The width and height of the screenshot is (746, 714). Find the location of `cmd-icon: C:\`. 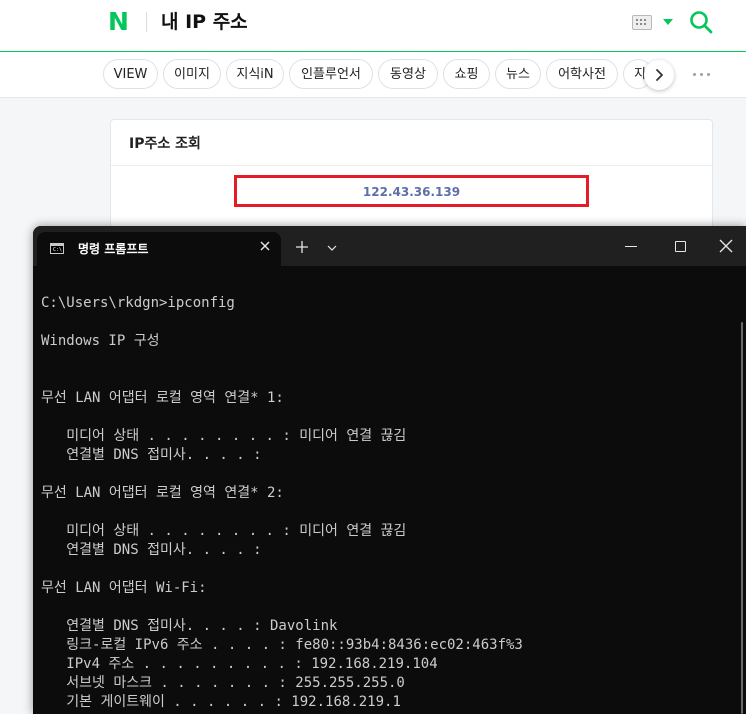

cmd-icon: C:\ is located at coordinates (57, 248).